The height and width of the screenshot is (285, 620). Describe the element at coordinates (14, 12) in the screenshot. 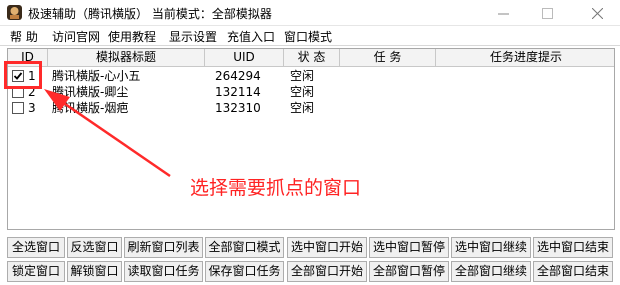

I see `app-logo-icon` at that location.